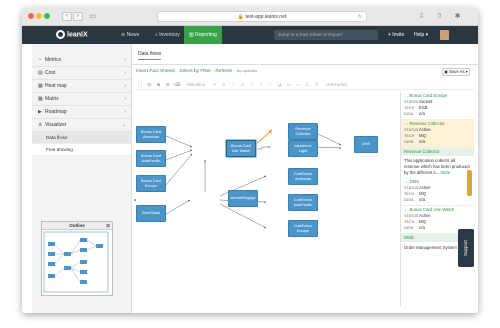 The height and width of the screenshot is (328, 500). I want to click on support-tab: Support, so click(466, 248).